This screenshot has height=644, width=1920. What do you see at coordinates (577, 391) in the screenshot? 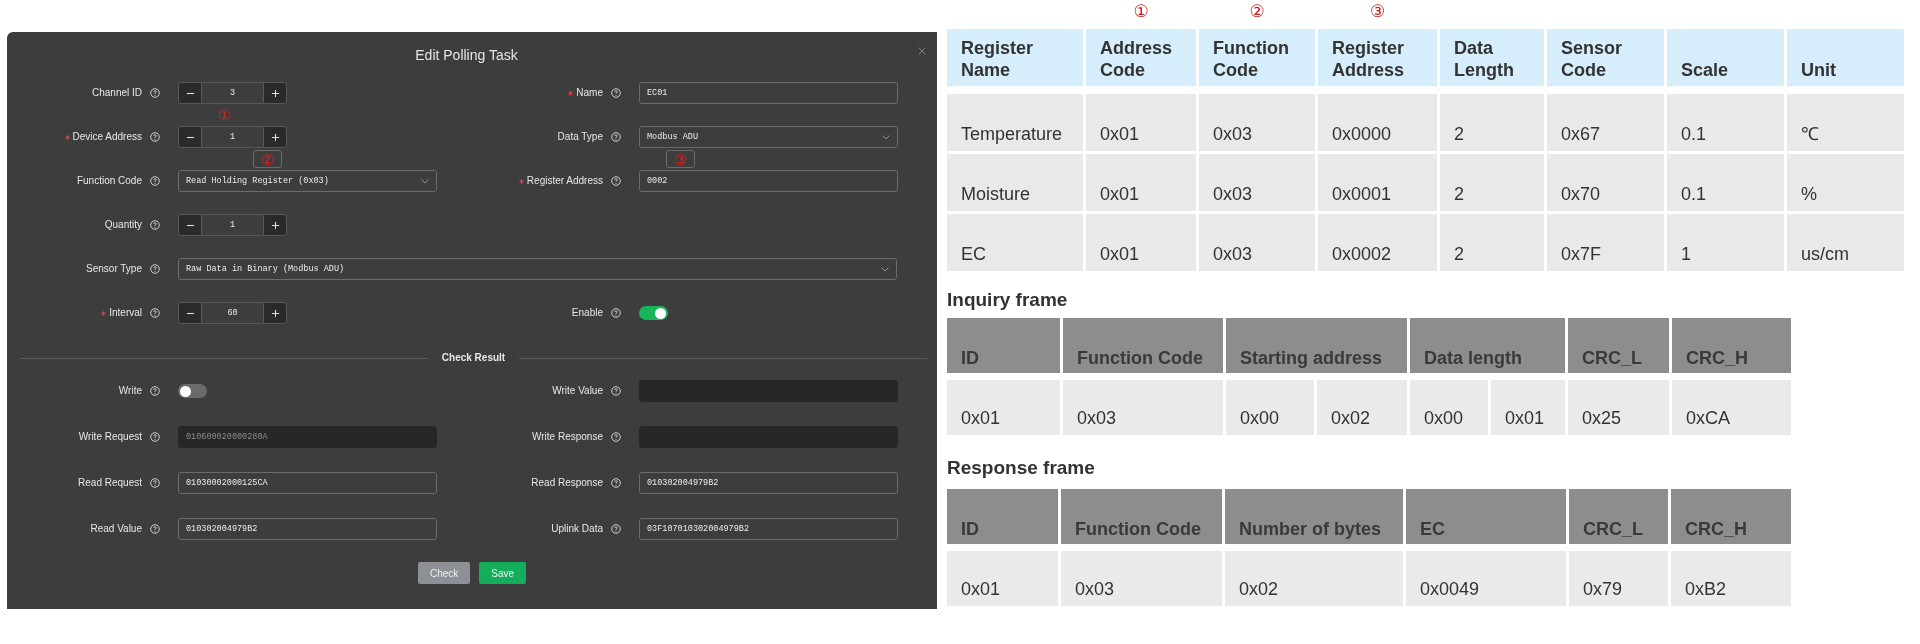
I see `field-label: Write Value` at bounding box center [577, 391].